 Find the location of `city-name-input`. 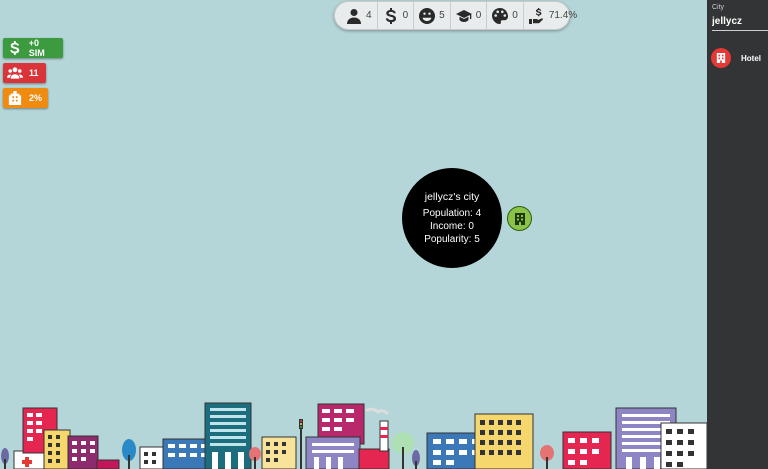

city-name-input is located at coordinates (740, 22).